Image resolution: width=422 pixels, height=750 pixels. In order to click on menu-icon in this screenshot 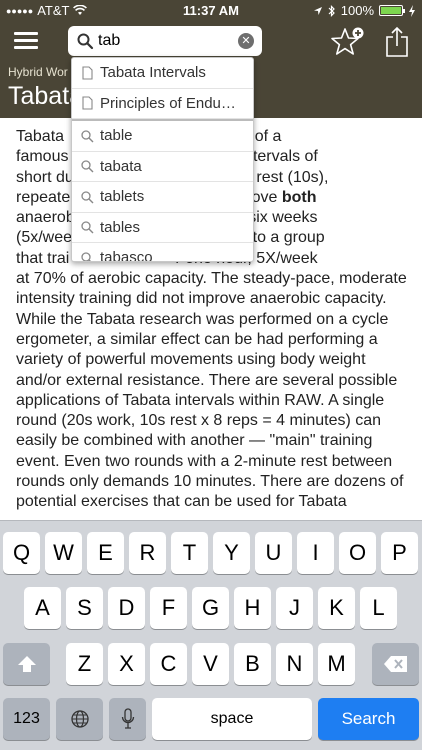, I will do `click(26, 41)`.